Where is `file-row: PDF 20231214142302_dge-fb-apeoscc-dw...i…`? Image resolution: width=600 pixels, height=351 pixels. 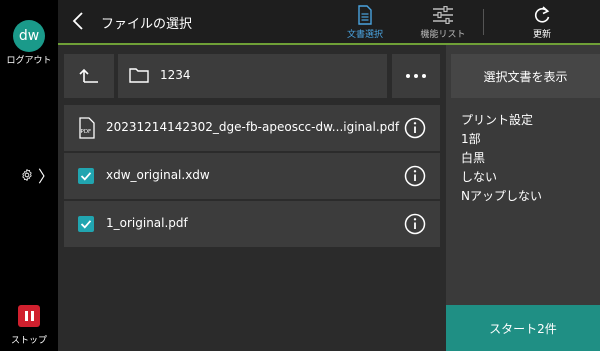 file-row: PDF 20231214142302_dge-fb-apeoscc-dw...i… is located at coordinates (252, 128).